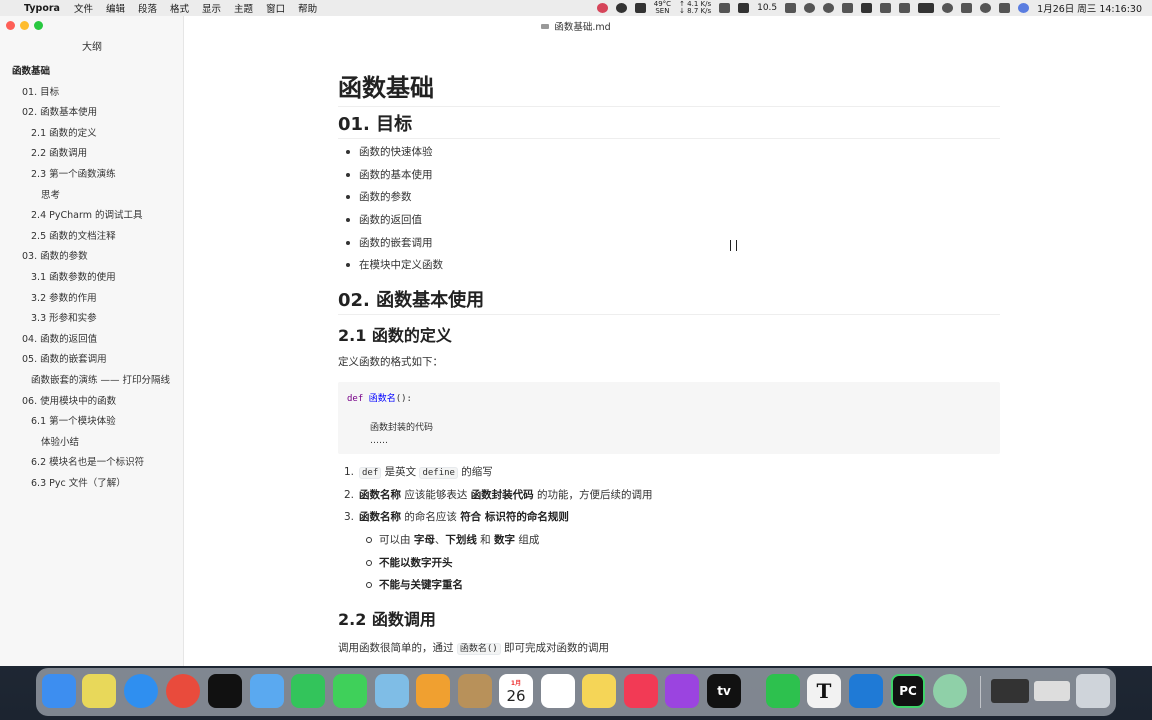 Image resolution: width=1152 pixels, height=720 pixels. What do you see at coordinates (829, 8) in the screenshot?
I see `clock-status-icon` at bounding box center [829, 8].